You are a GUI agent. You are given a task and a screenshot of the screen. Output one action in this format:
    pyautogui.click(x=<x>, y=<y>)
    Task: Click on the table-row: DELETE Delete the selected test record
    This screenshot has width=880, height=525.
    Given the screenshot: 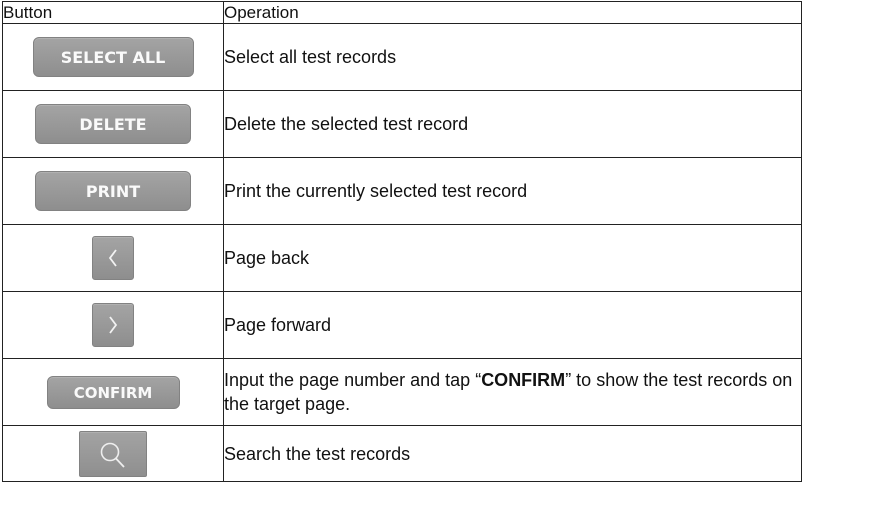 What is the action you would take?
    pyautogui.click(x=402, y=124)
    